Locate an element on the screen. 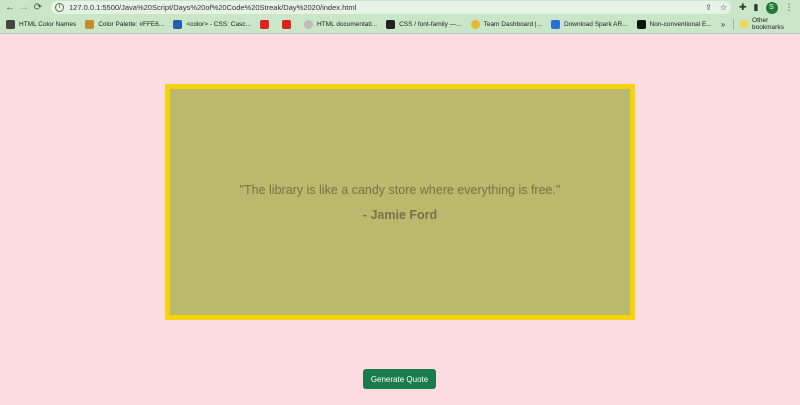 The height and width of the screenshot is (405, 800). bookmark-star-icon: ☆ is located at coordinates (723, 7).